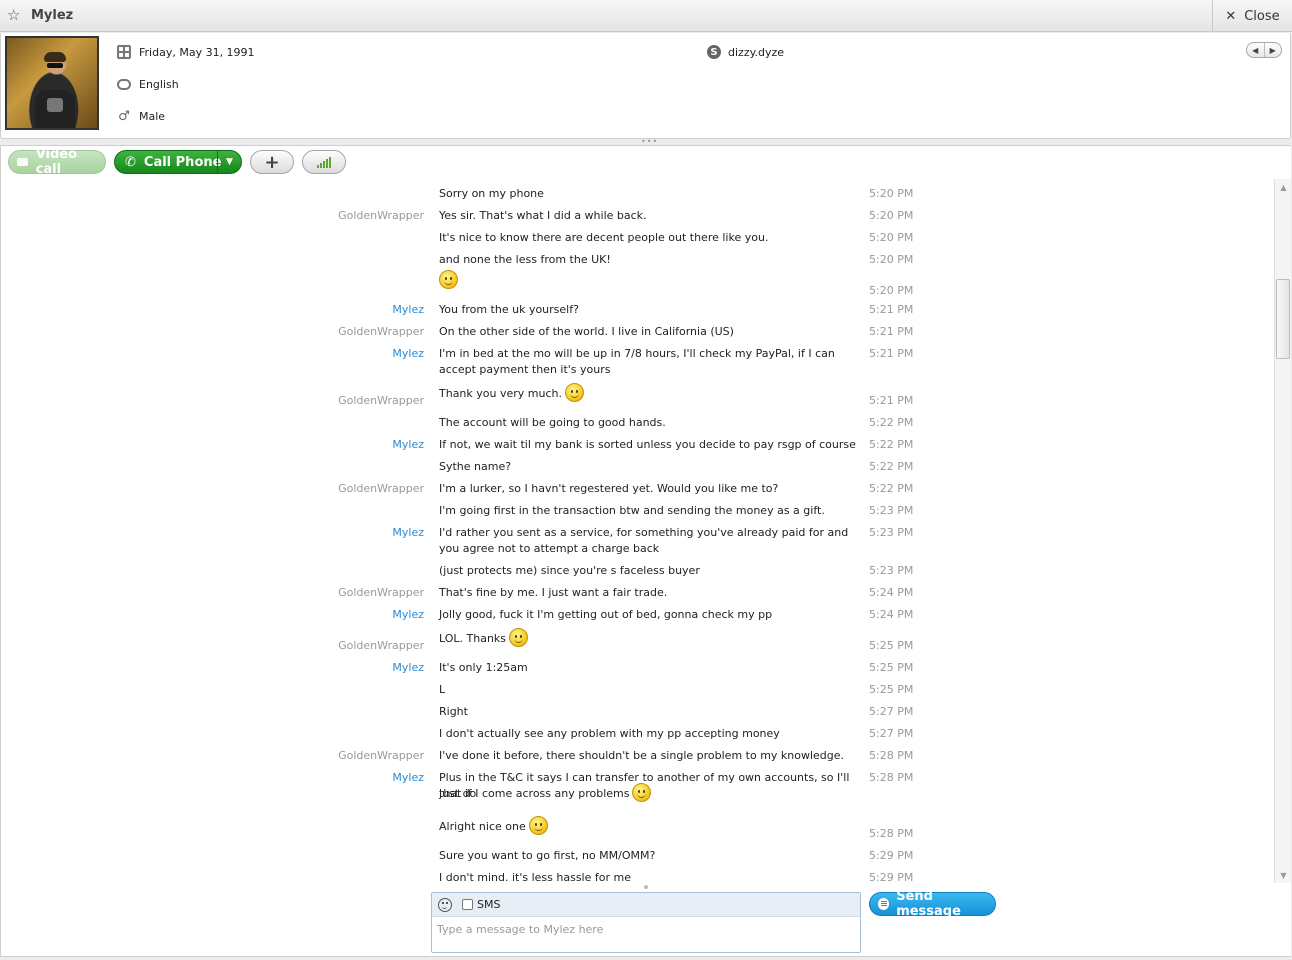  I want to click on message-body: The account will be going to good hands., so click(552, 422).